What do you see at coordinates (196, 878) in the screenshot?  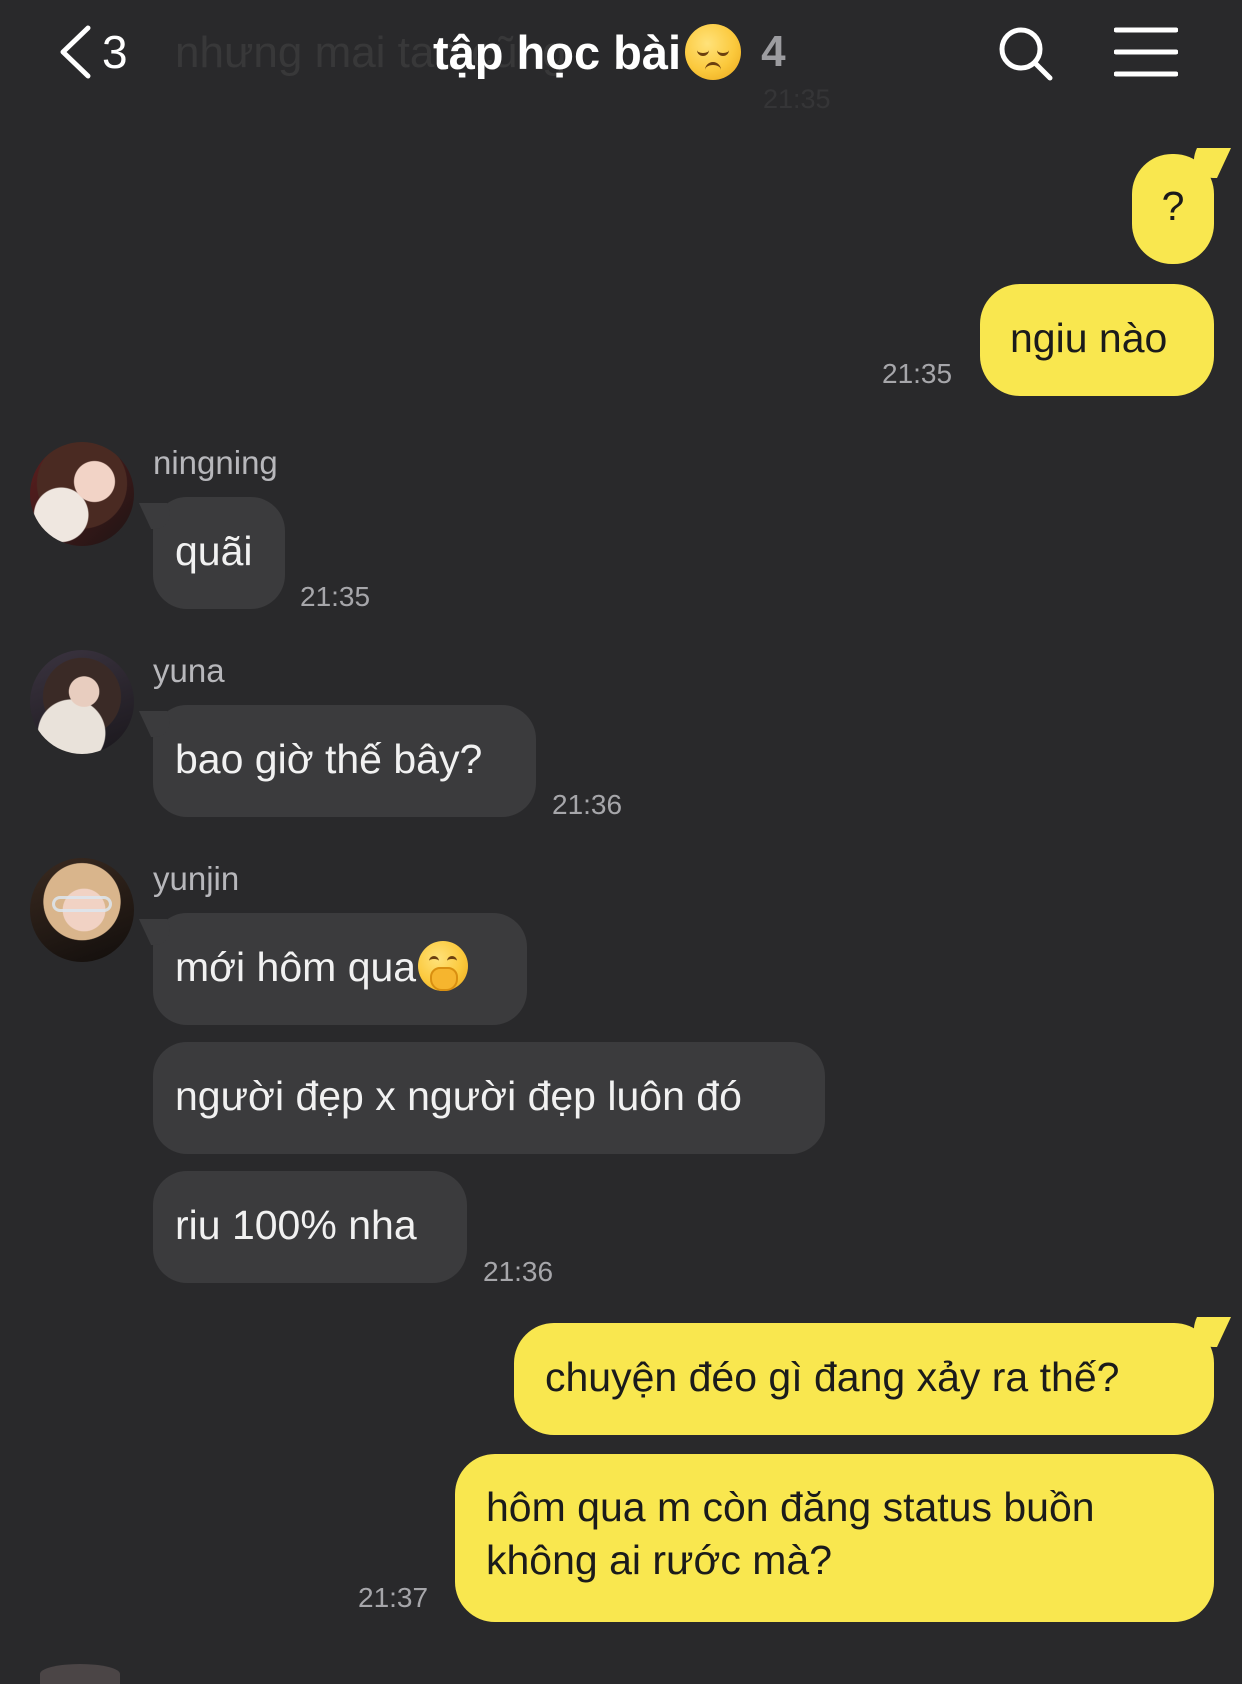 I see `sender-name: yunjin` at bounding box center [196, 878].